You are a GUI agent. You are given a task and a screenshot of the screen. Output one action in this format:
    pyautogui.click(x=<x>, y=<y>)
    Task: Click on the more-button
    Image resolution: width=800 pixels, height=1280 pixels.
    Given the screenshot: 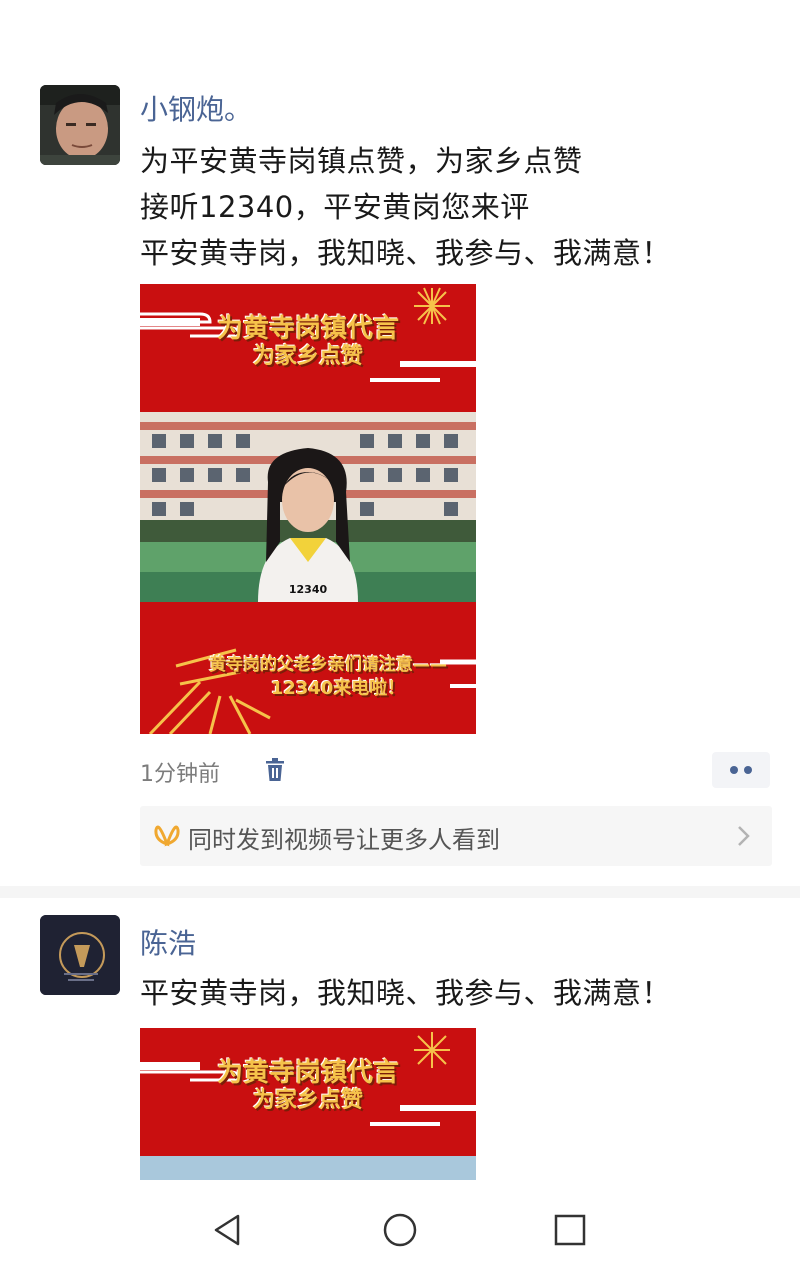 What is the action you would take?
    pyautogui.click(x=741, y=770)
    